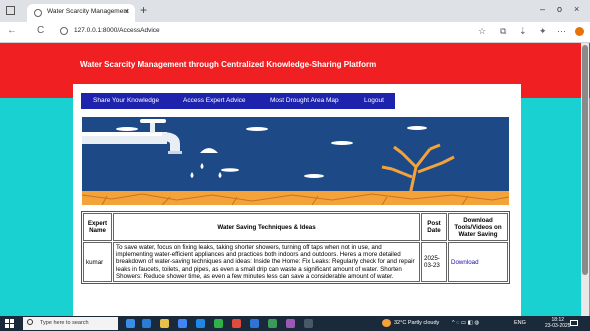  Describe the element at coordinates (478, 227) in the screenshot. I see `header-download: Download Tools/Videos on Water Saving` at that location.